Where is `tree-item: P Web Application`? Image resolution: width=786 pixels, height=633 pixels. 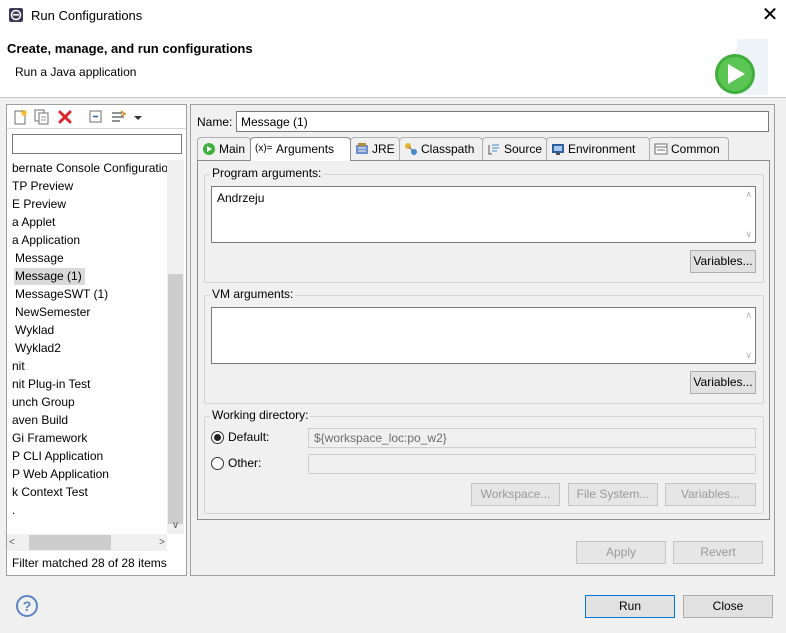 tree-item: P Web Application is located at coordinates (61, 474).